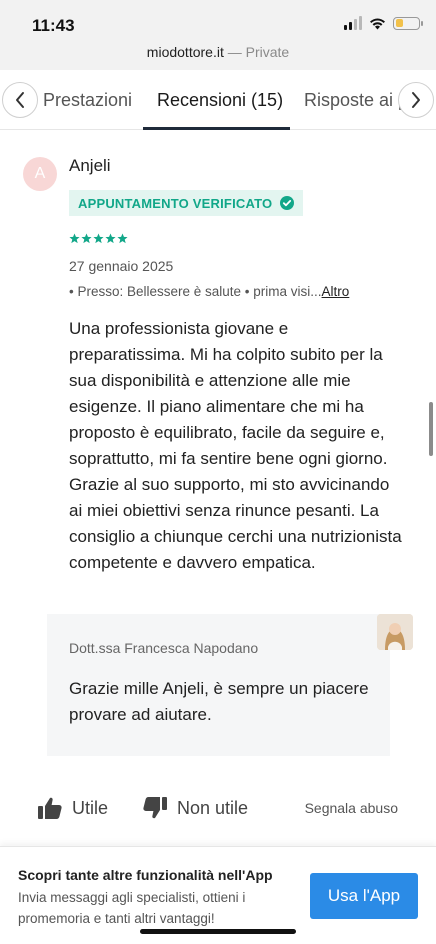  Describe the element at coordinates (40, 174) in the screenshot. I see `reviewer-avatar: A` at that location.